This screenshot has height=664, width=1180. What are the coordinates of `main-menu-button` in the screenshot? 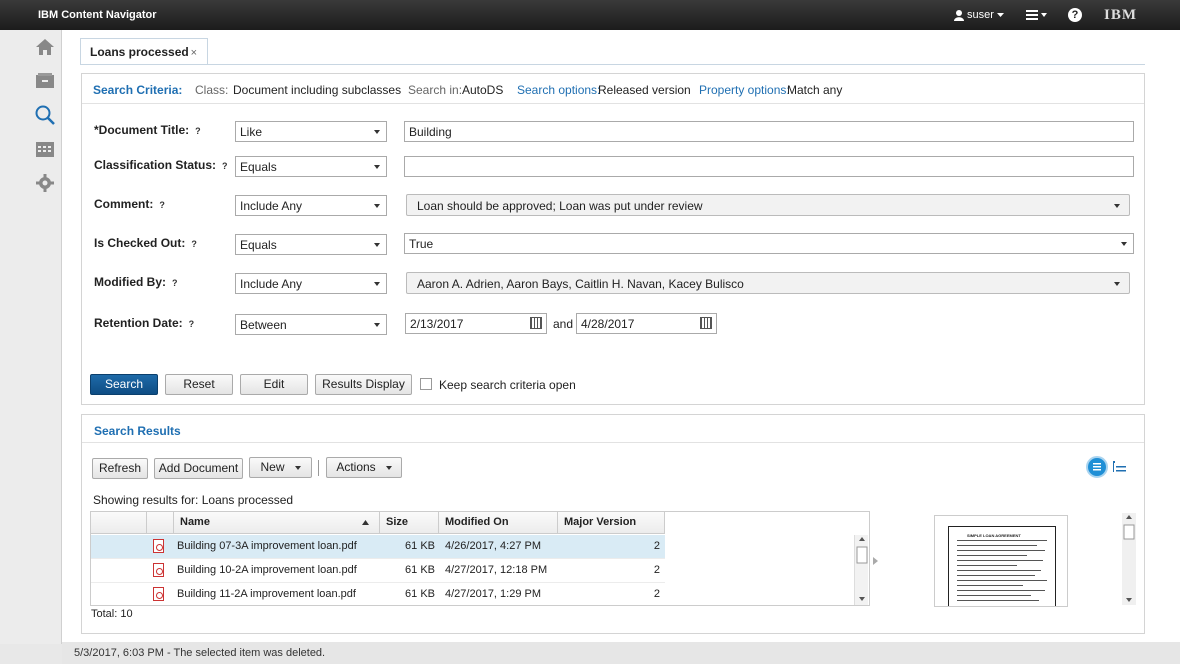 It's located at (1037, 15).